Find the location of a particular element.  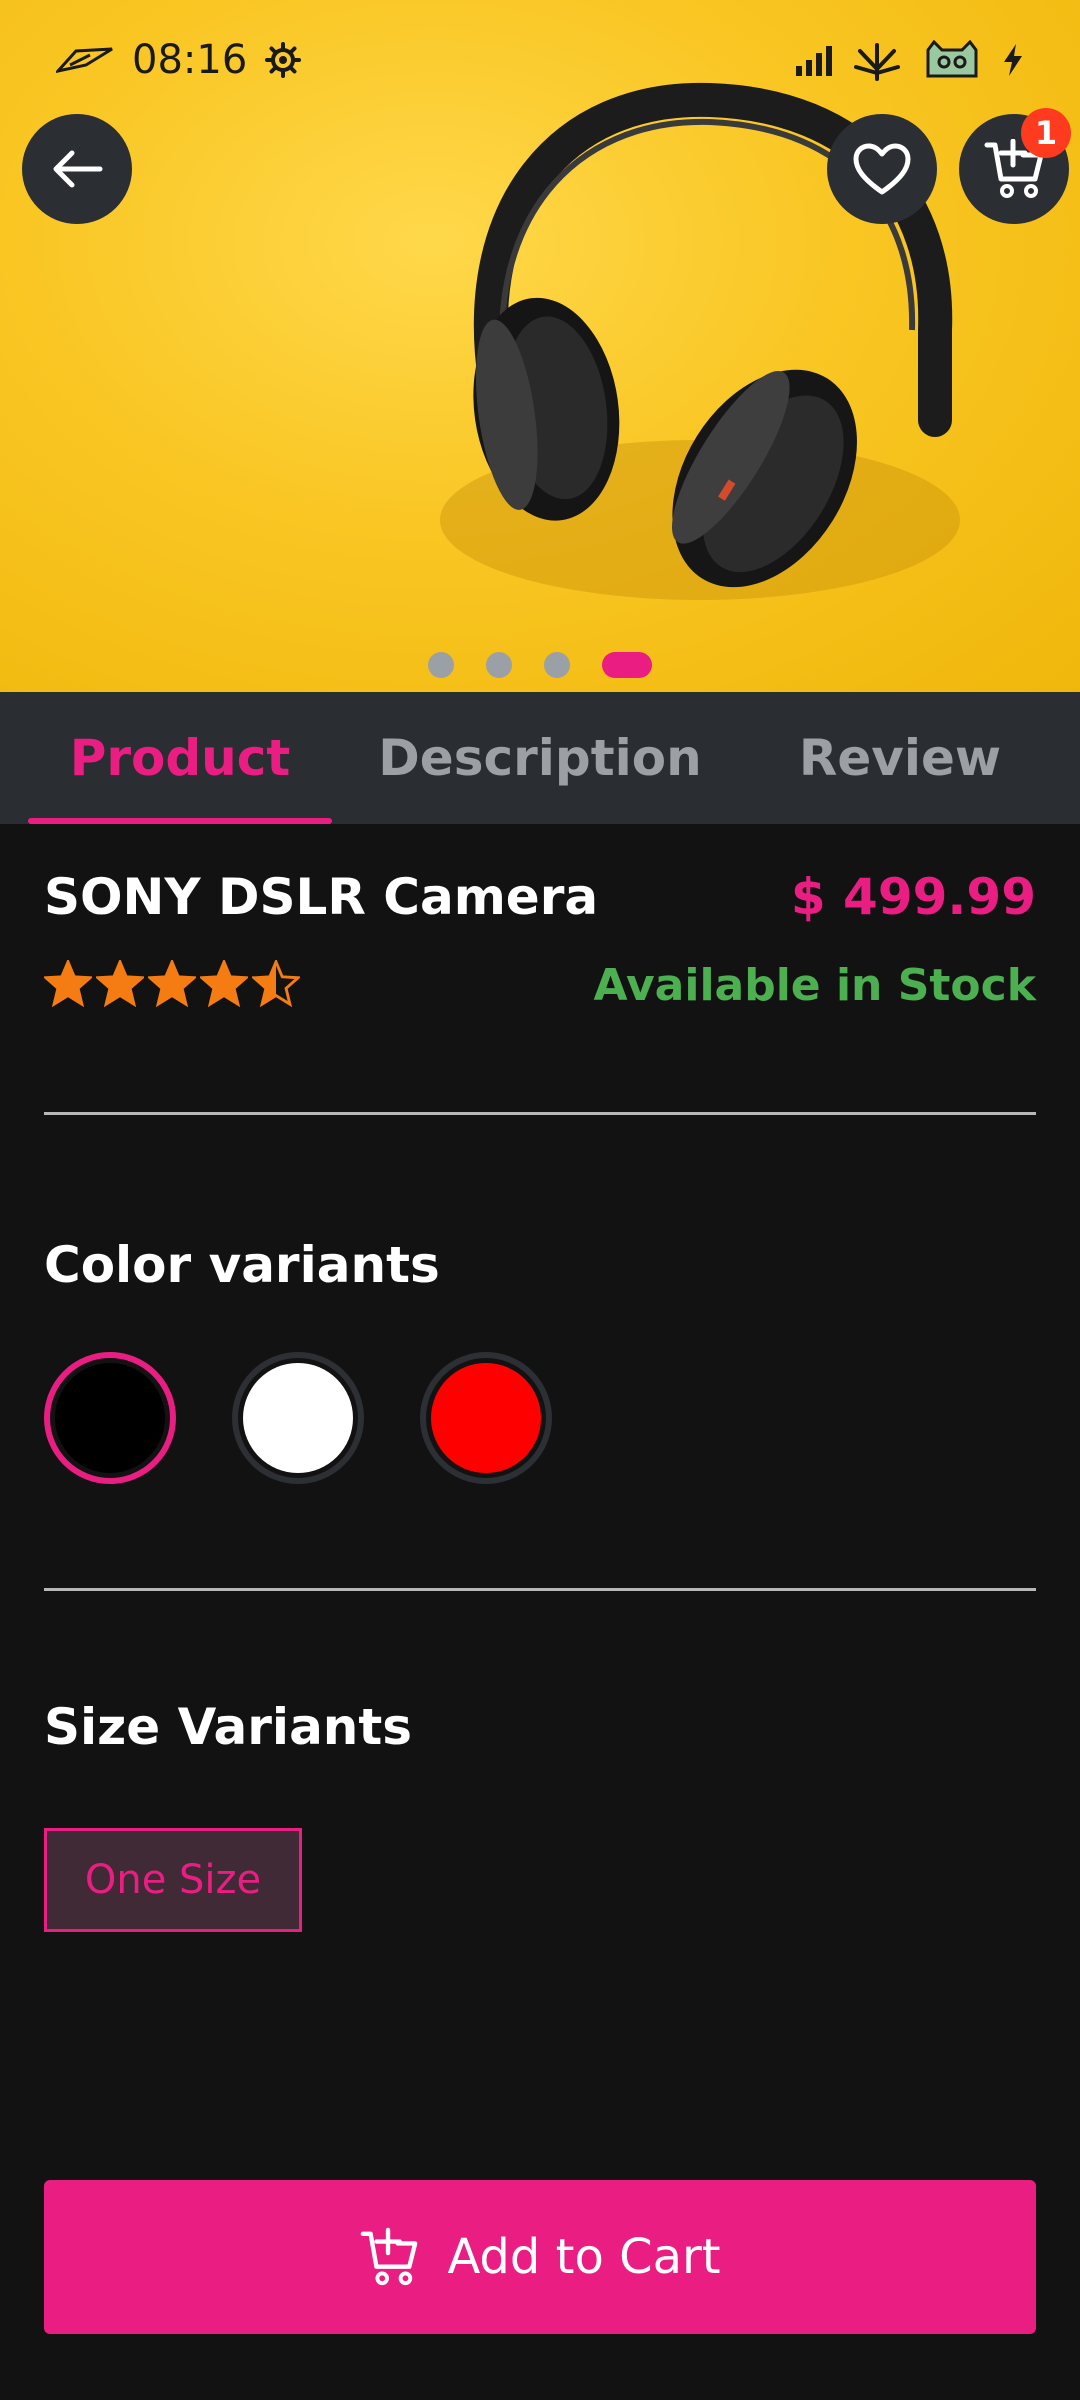

settings-gear-icon is located at coordinates (283, 60).